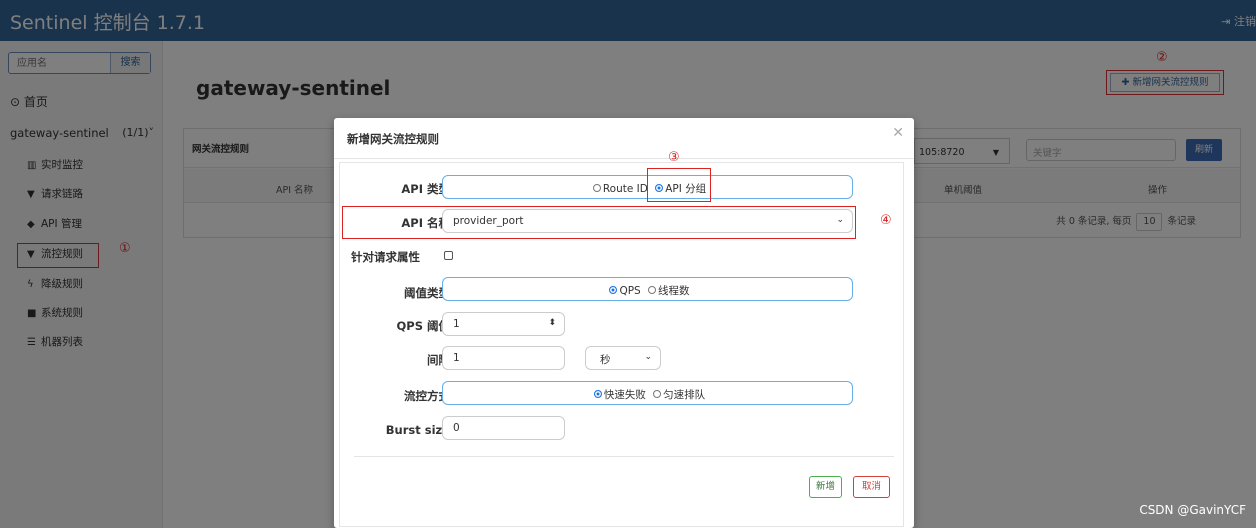  What do you see at coordinates (825, 487) in the screenshot?
I see `confirm-add-button: 新增` at bounding box center [825, 487].